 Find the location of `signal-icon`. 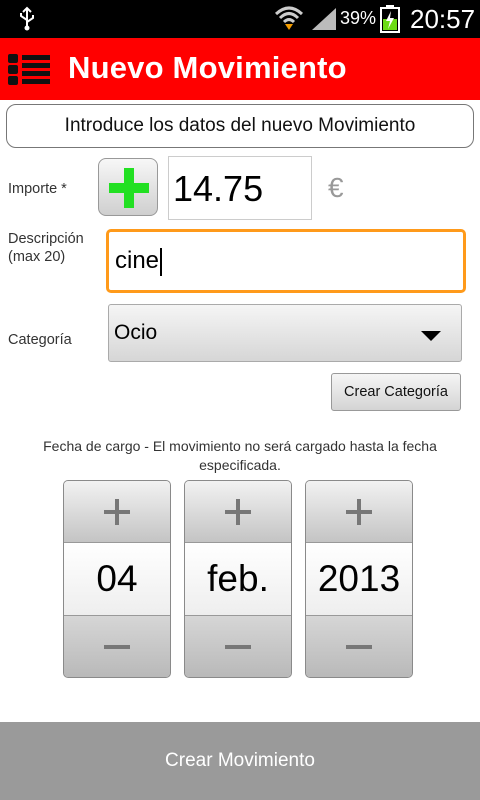

signal-icon is located at coordinates (324, 19).